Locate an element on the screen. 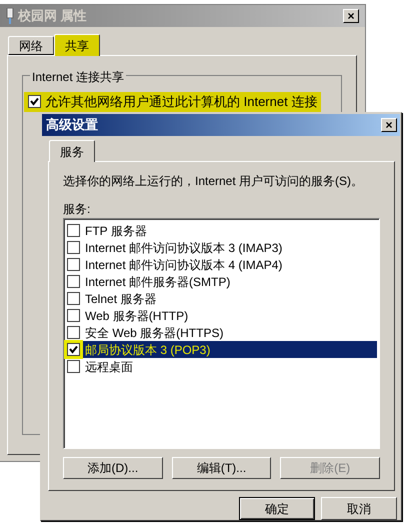 This screenshot has height=525, width=407. description-text: 选择你的网络上运行的，Internet 用户可访问的服务(S)。 is located at coordinates (213, 181).